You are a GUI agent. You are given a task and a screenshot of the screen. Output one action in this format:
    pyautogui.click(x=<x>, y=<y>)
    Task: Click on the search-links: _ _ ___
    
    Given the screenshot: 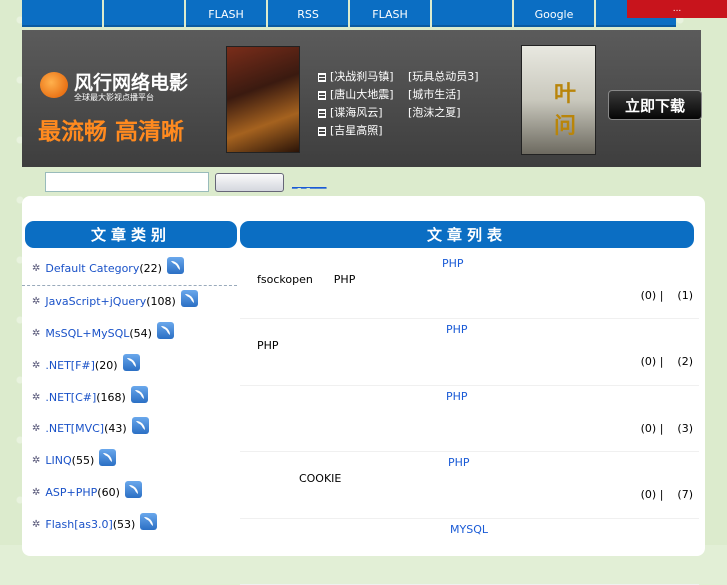 What is the action you would take?
    pyautogui.click(x=309, y=182)
    